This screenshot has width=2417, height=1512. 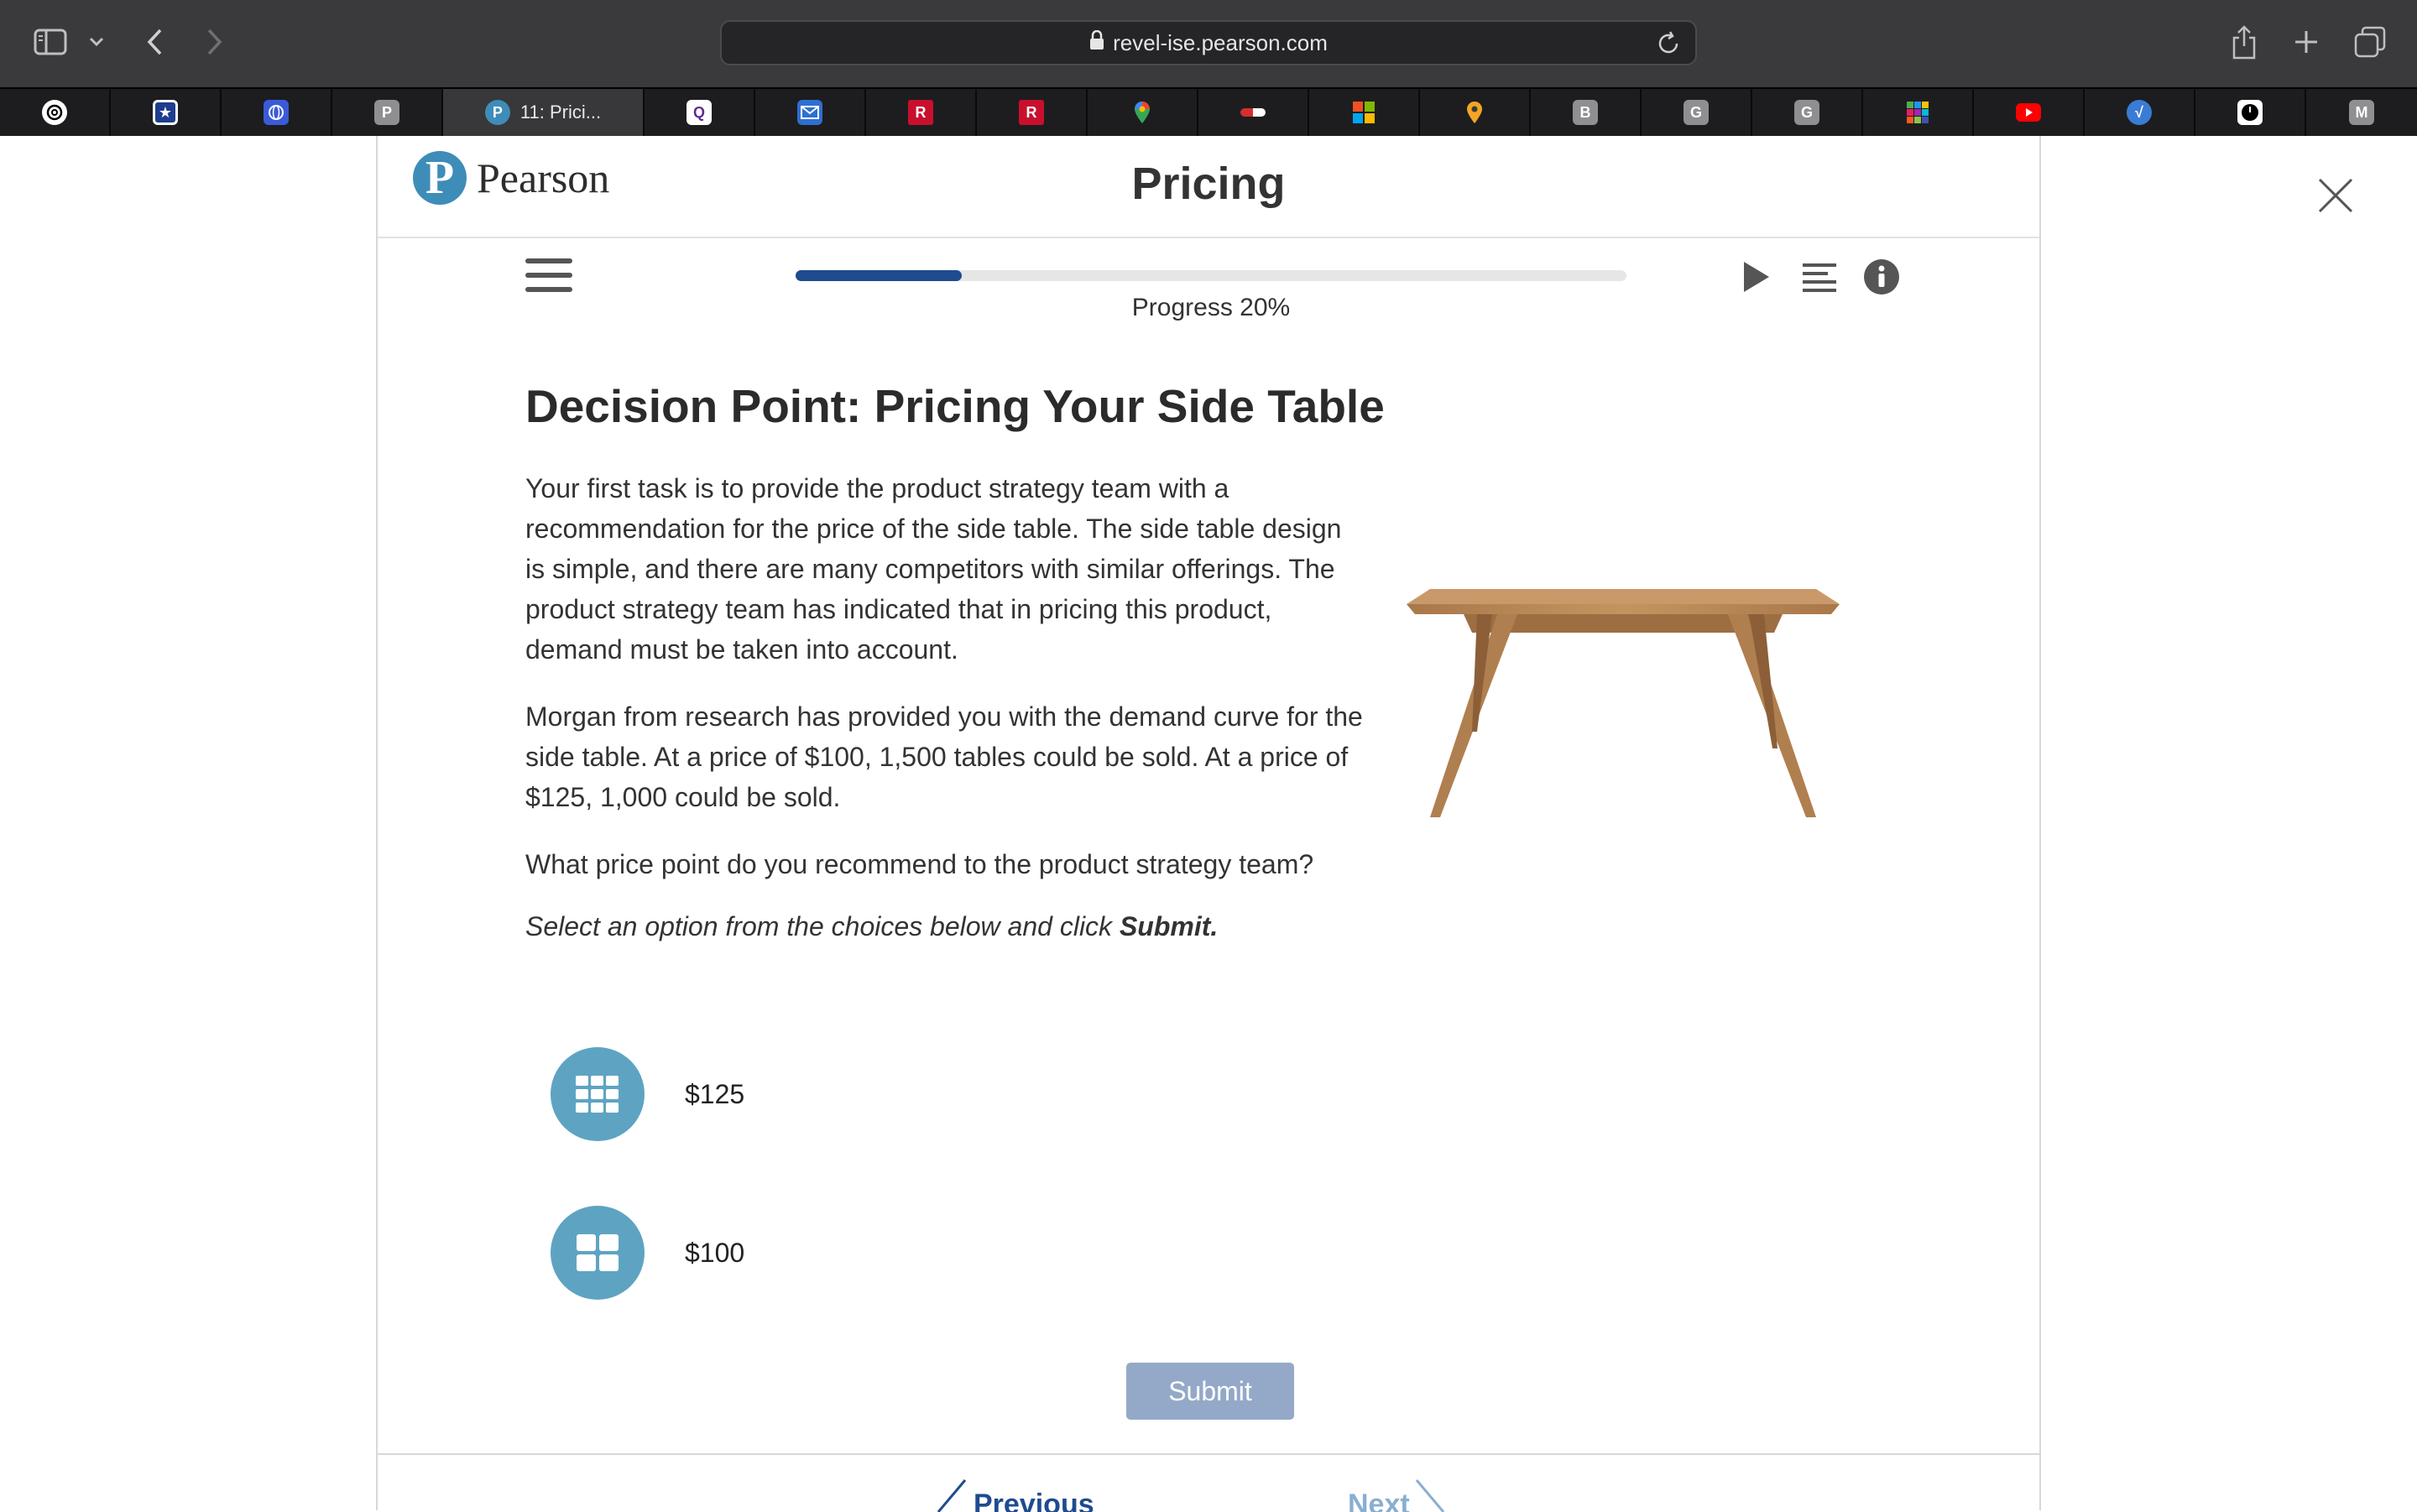 I want to click on tab-youtube, so click(x=2029, y=113).